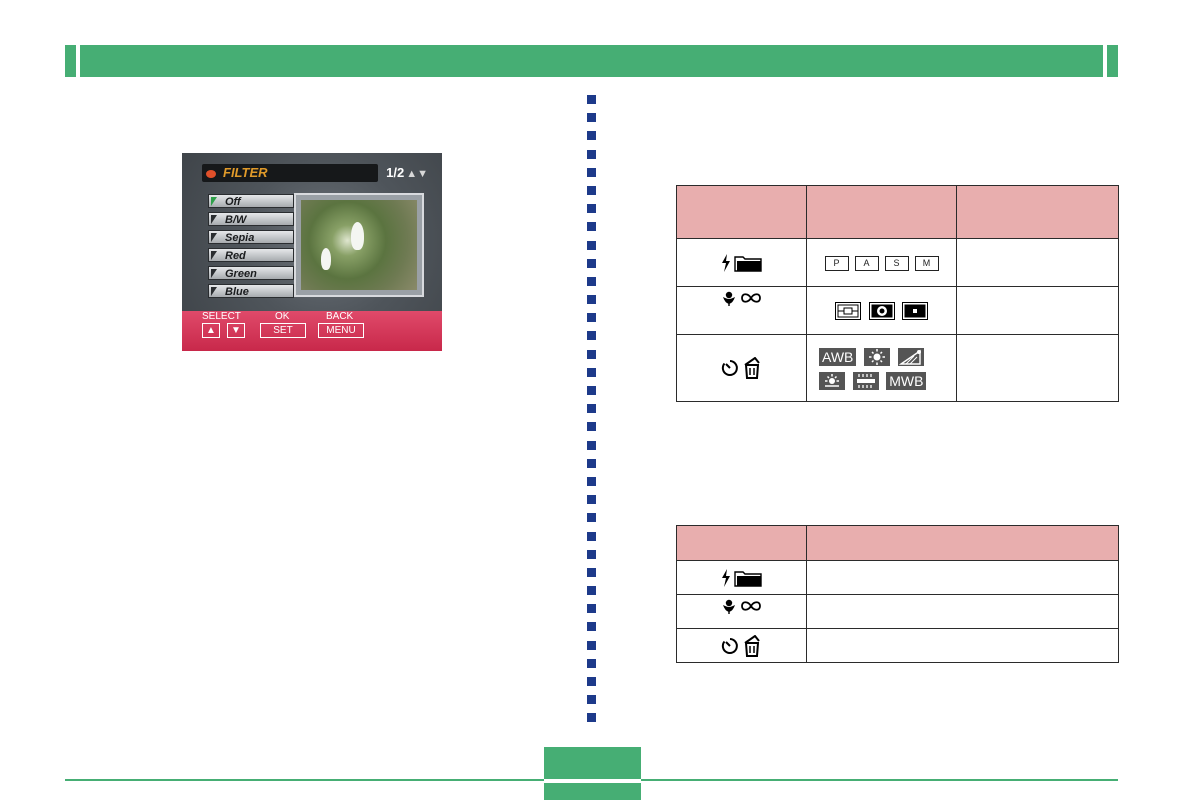 The width and height of the screenshot is (1183, 800). Describe the element at coordinates (236, 330) in the screenshot. I see `select-down-button: ▼` at that location.